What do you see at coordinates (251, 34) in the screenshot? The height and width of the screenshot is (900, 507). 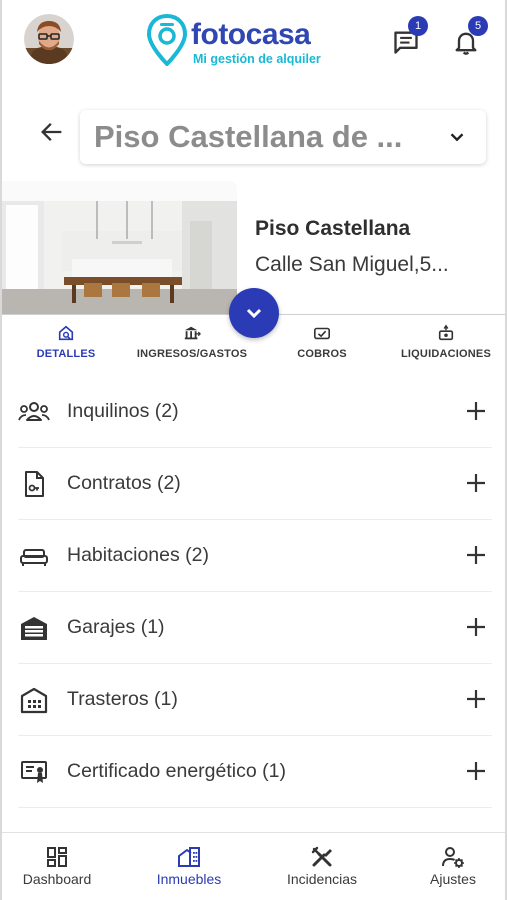 I see `brand-name: fotocasa` at bounding box center [251, 34].